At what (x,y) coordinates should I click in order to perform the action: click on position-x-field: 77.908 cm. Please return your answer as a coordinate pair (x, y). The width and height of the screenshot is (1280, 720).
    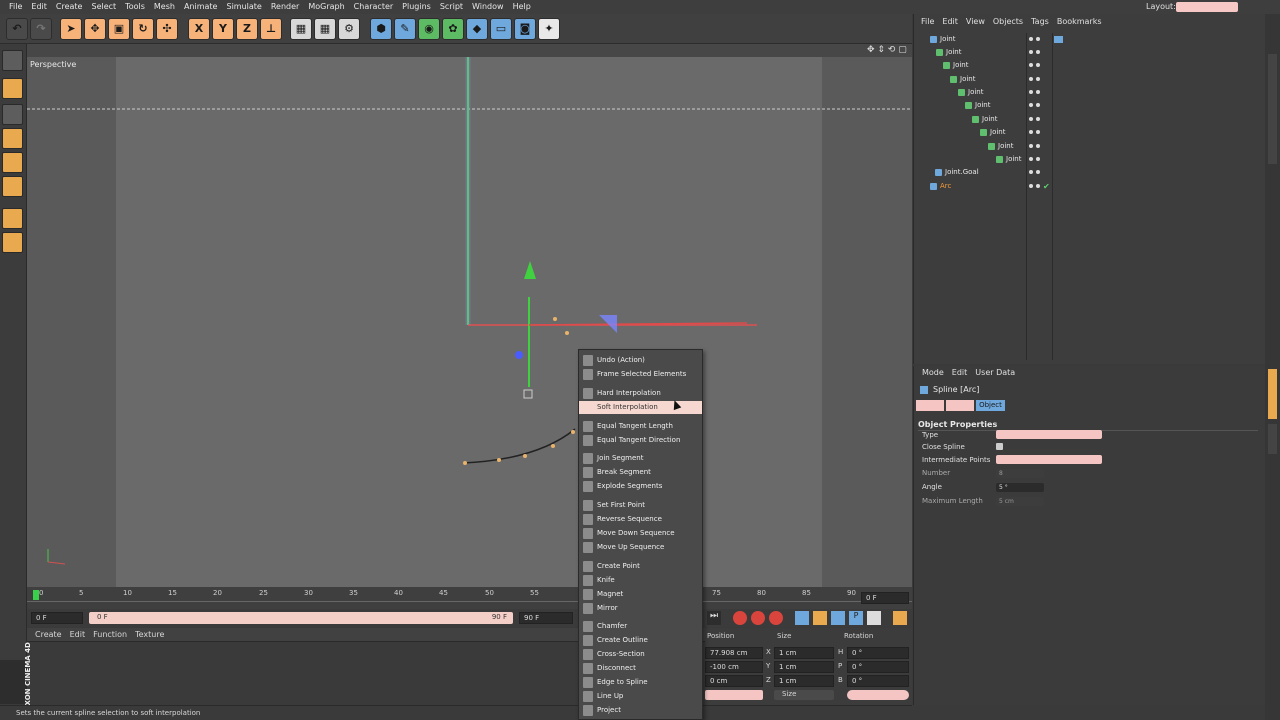
    Looking at the image, I should click on (734, 653).